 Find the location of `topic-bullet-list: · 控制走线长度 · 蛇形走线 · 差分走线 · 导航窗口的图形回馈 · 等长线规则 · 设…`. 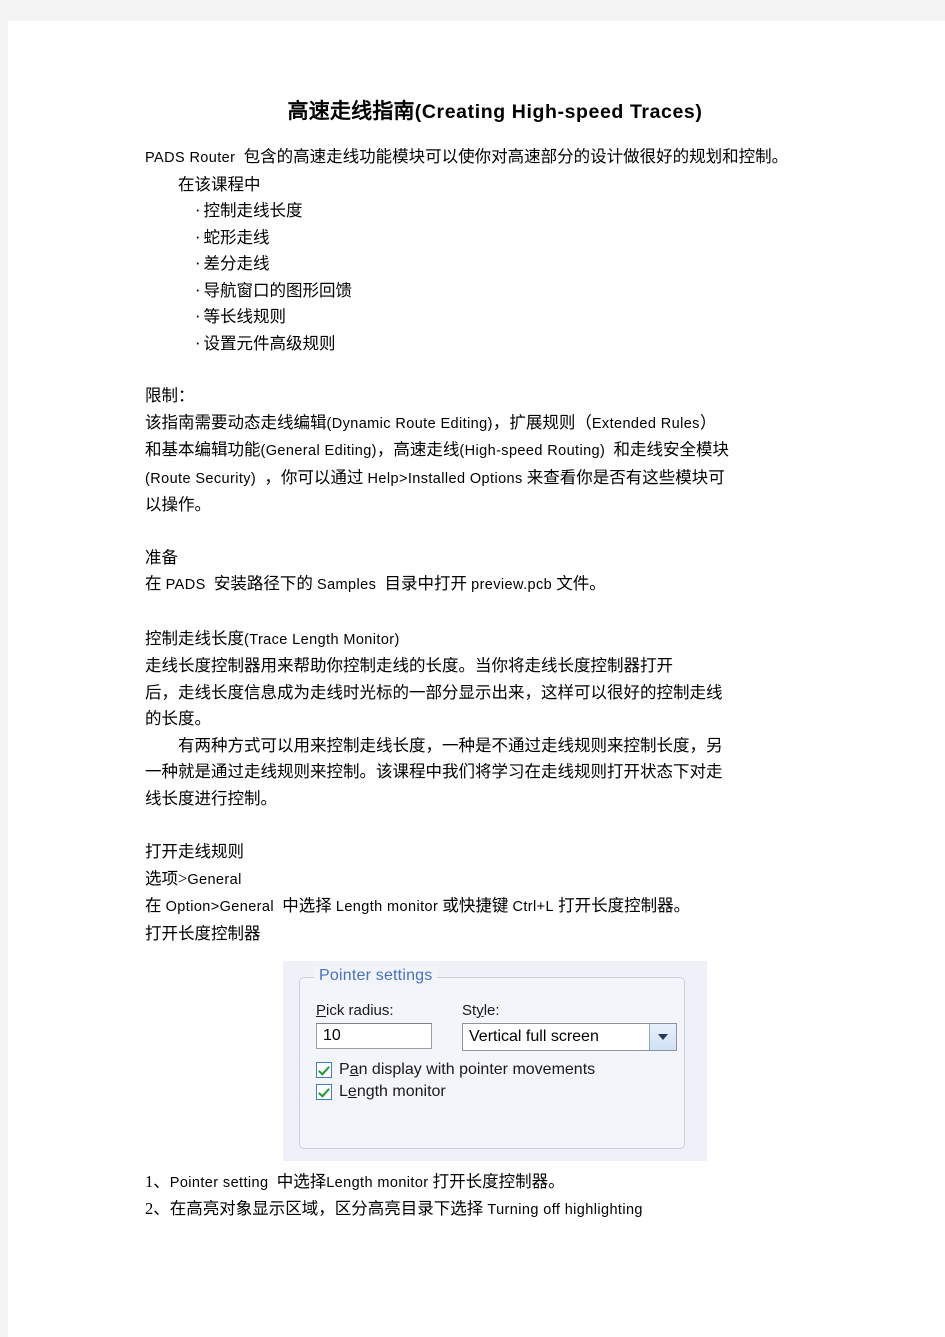

topic-bullet-list: · 控制走线长度 · 蛇形走线 · 差分走线 · 导航窗口的图形回馈 · 等长线规则 · 设… is located at coordinates (495, 277).